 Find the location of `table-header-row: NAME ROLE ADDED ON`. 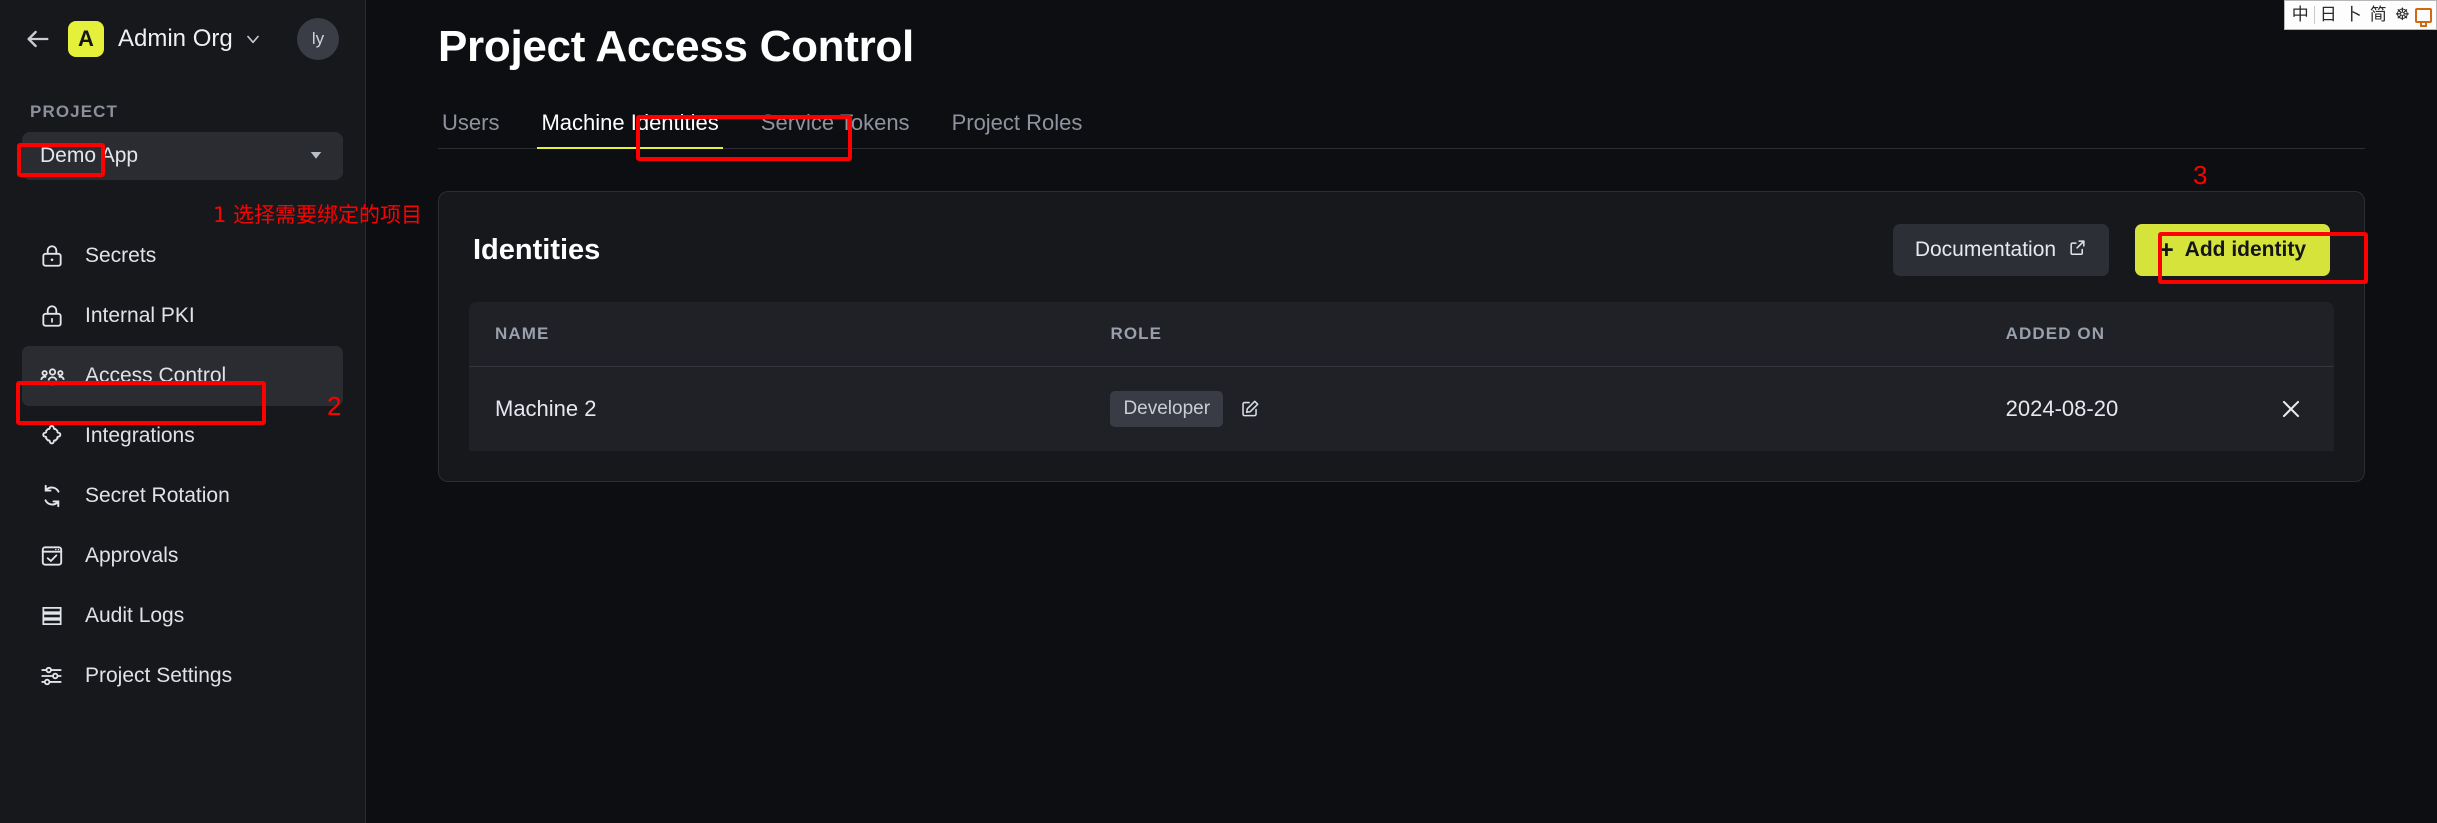

table-header-row: NAME ROLE ADDED ON is located at coordinates (1401, 334).